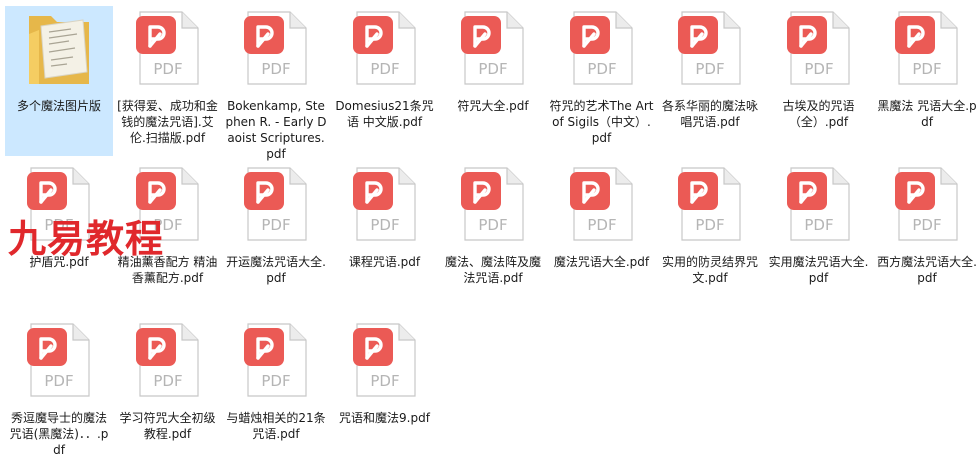 The height and width of the screenshot is (468, 978). I want to click on pdf-file-item: PDF 咒语和魔法9.pdf, so click(385, 393).